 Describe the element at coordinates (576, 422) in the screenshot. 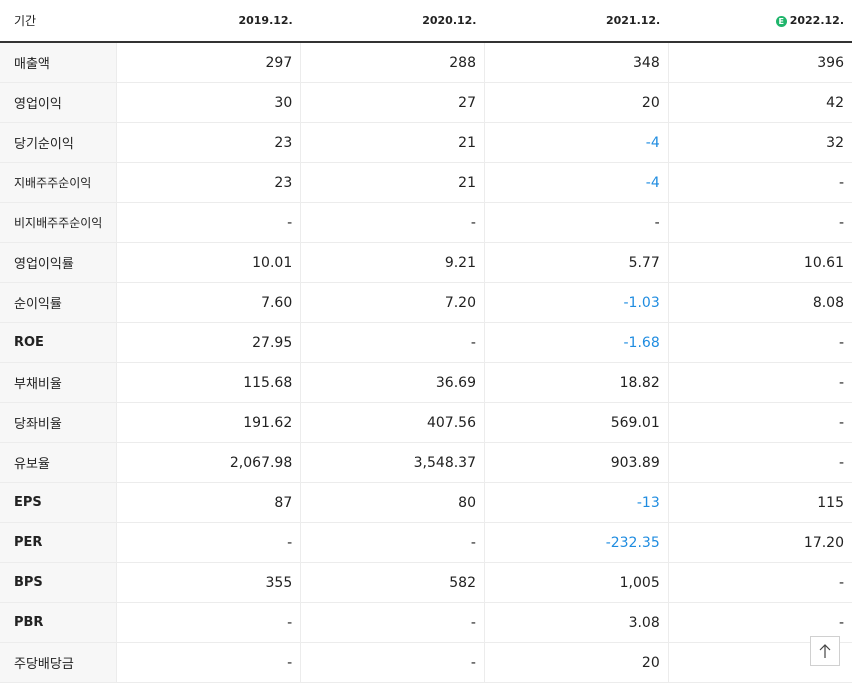

I see `table-cell: 569.01` at that location.